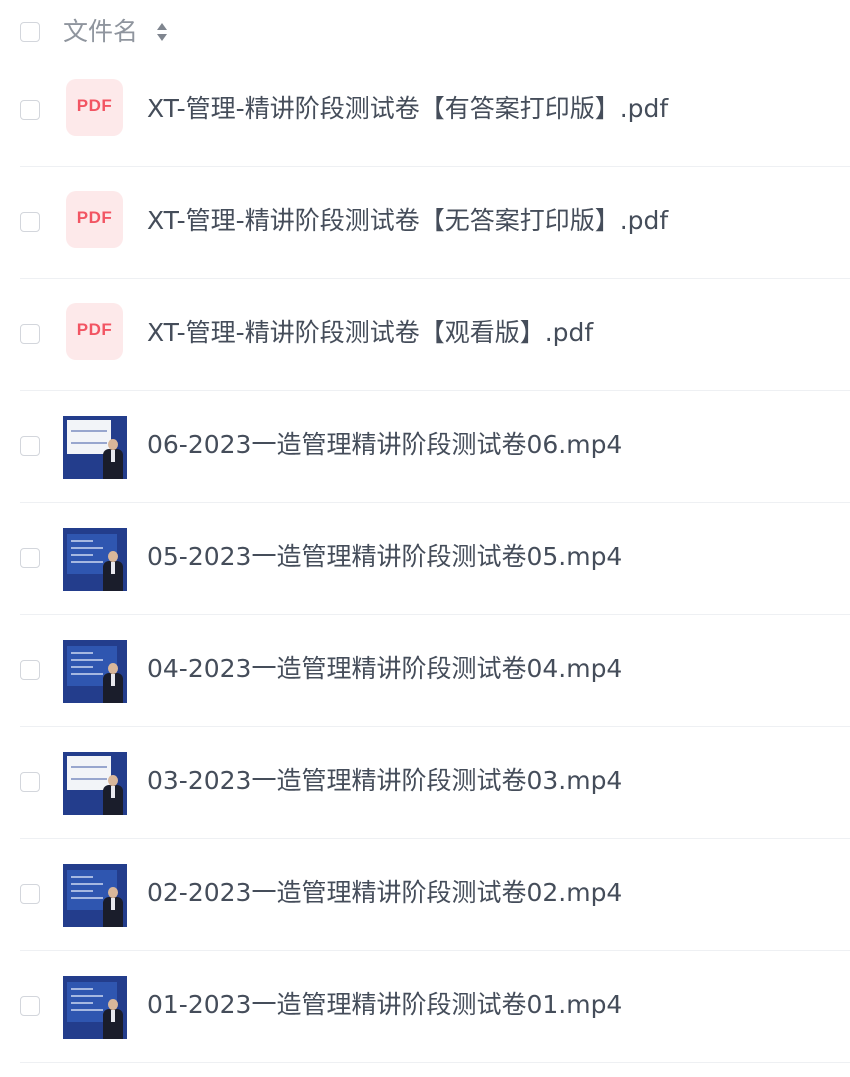 The height and width of the screenshot is (1077, 850). Describe the element at coordinates (384, 445) in the screenshot. I see `file-name: 06-2023一造管理精讲阶段测试卷06.mp4` at that location.